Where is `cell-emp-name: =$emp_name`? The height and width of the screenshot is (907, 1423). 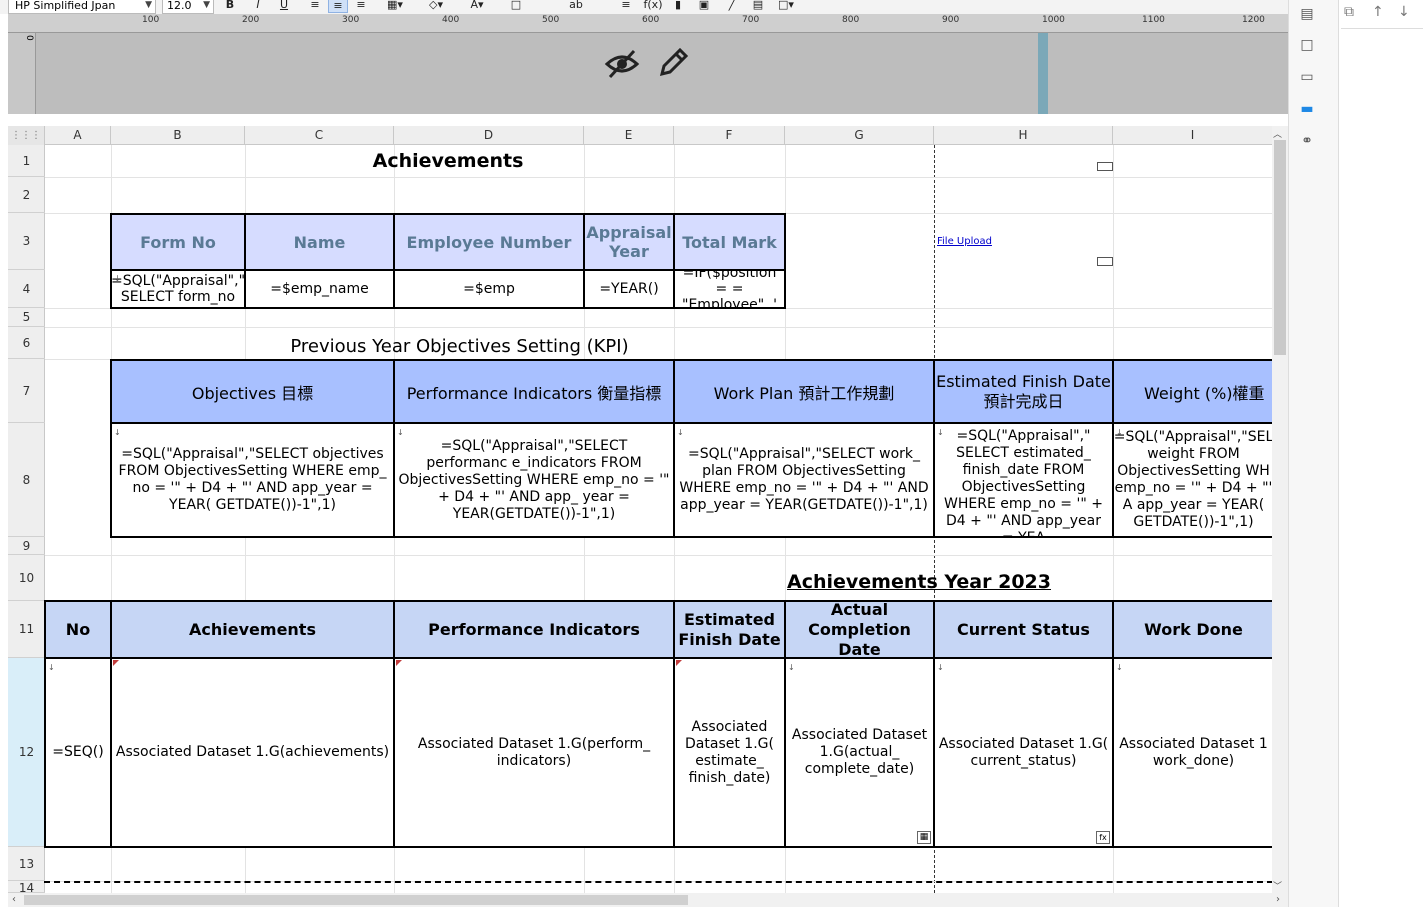
cell-emp-name: =$emp_name is located at coordinates (319, 289).